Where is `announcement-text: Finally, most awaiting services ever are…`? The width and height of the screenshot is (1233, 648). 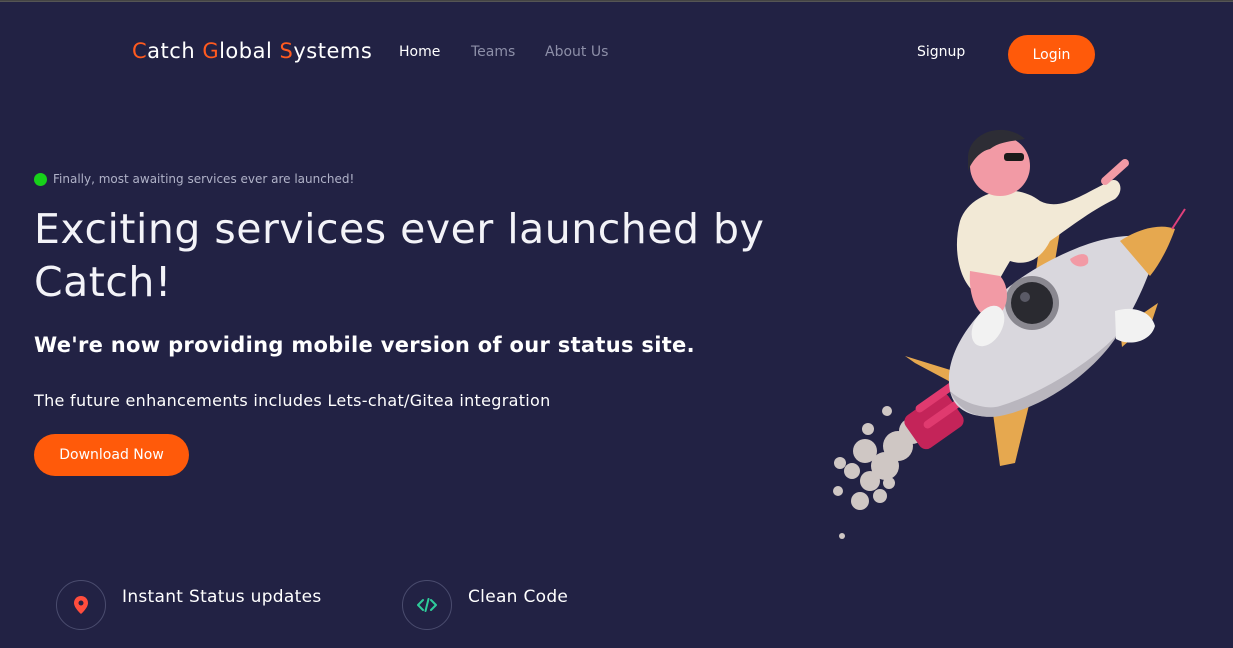 announcement-text: Finally, most awaiting services ever are… is located at coordinates (204, 179).